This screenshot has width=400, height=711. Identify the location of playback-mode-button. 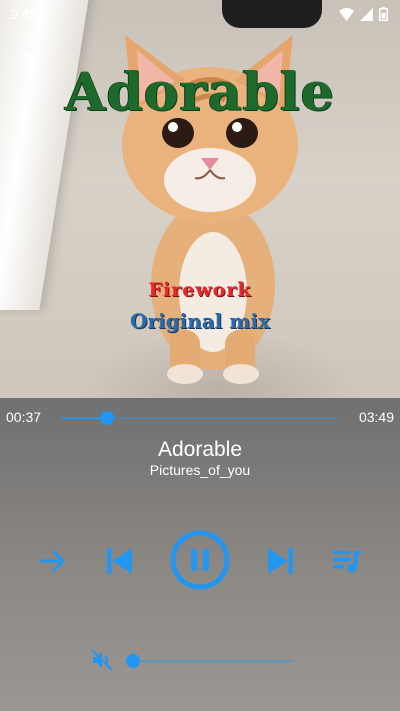
(53, 561).